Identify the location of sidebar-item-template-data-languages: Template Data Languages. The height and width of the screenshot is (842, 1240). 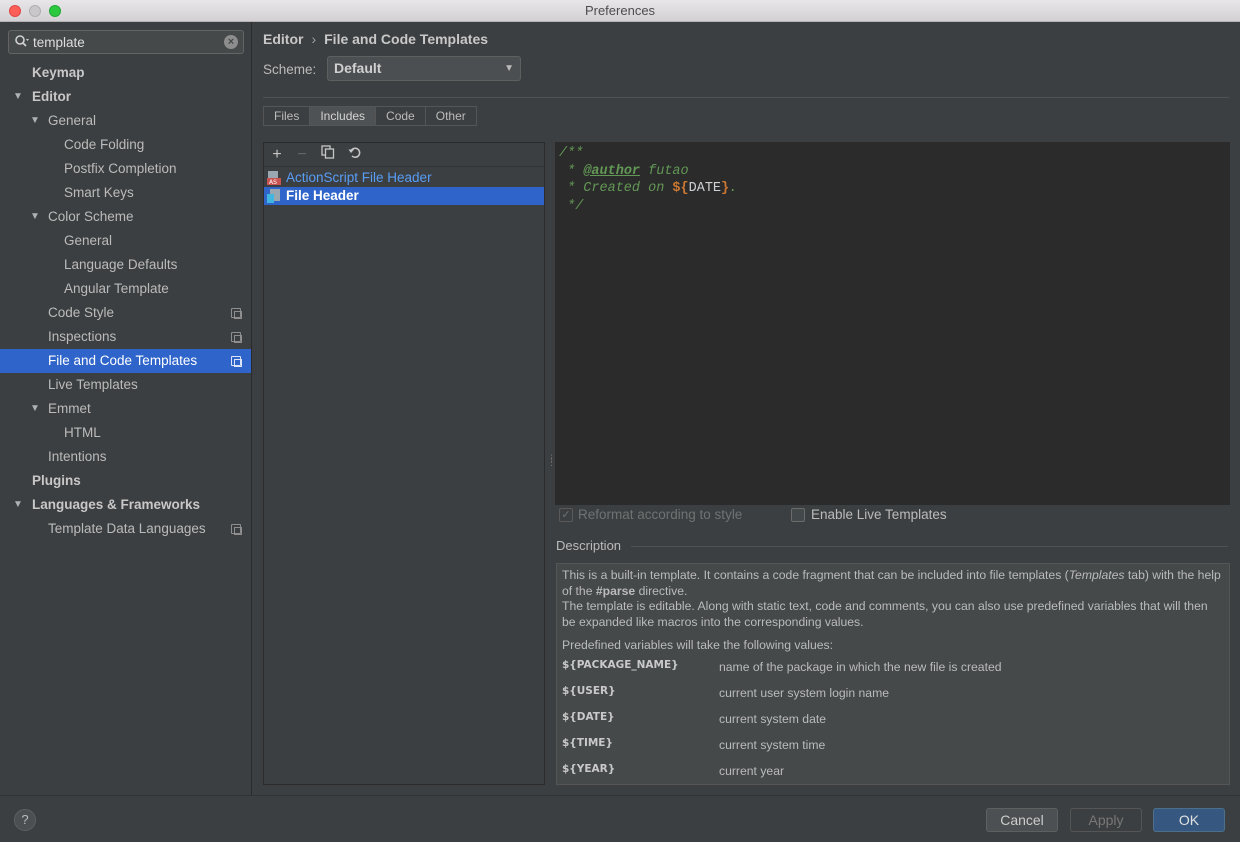
(125, 529).